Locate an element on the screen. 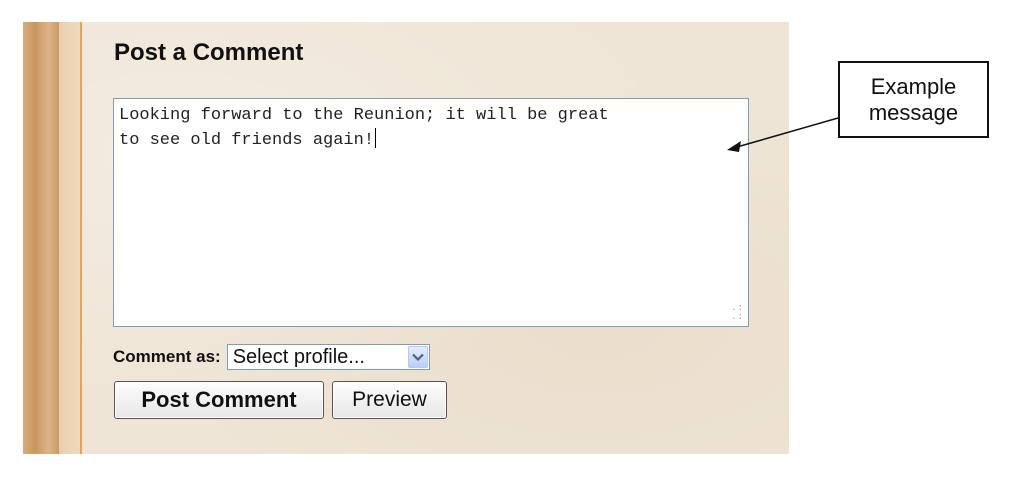 This screenshot has height=482, width=1014. comment-actions: Post Comment Preview is located at coordinates (280, 400).